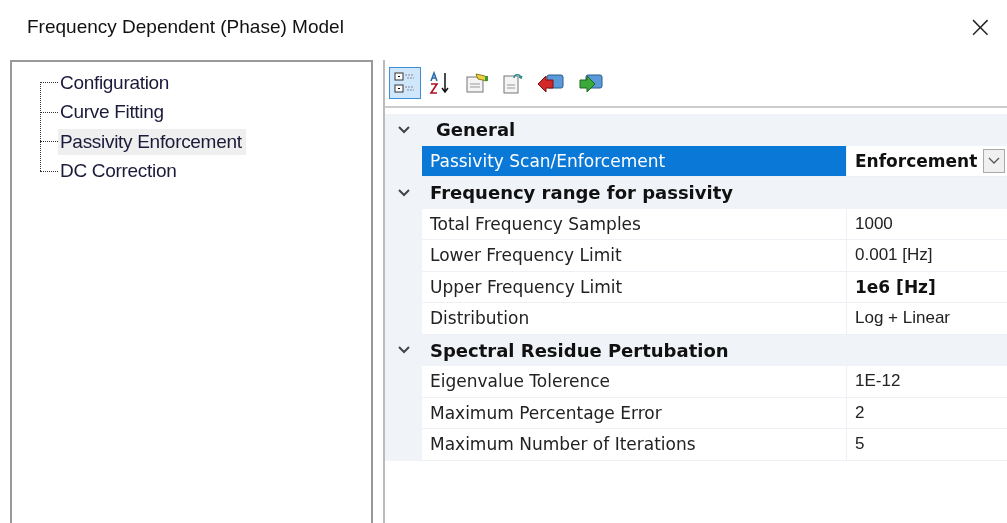  What do you see at coordinates (634, 445) in the screenshot?
I see `property-name: Maximum Number of Iterations` at bounding box center [634, 445].